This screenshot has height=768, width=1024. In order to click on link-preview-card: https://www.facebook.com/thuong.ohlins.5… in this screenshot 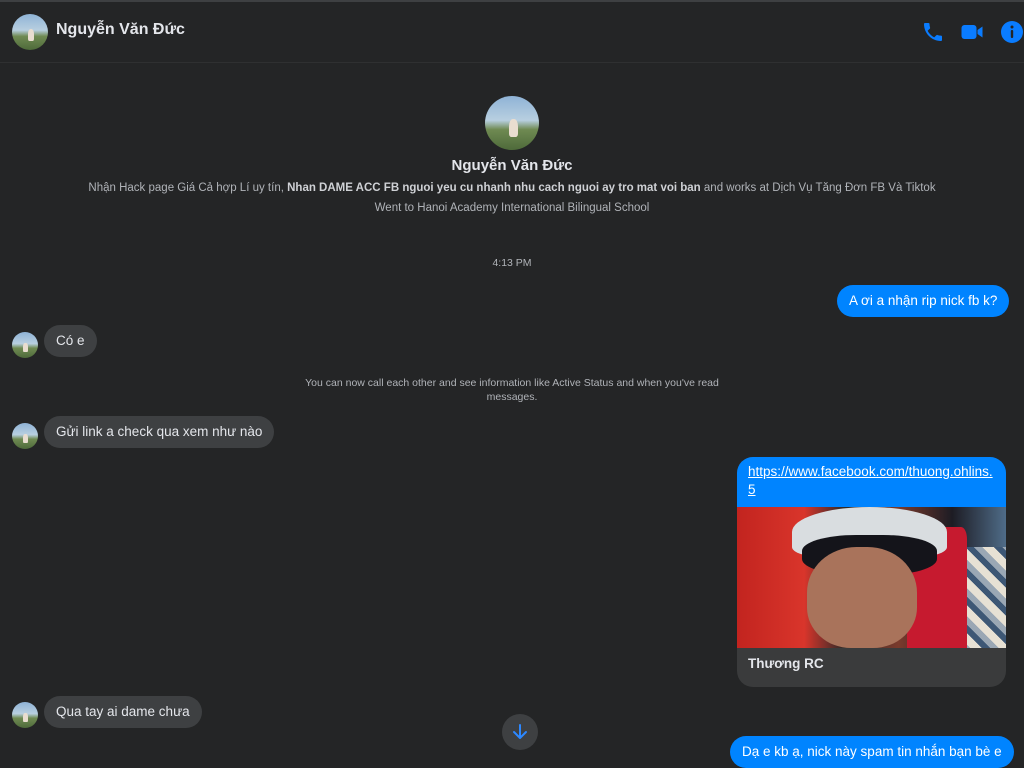, I will do `click(871, 572)`.